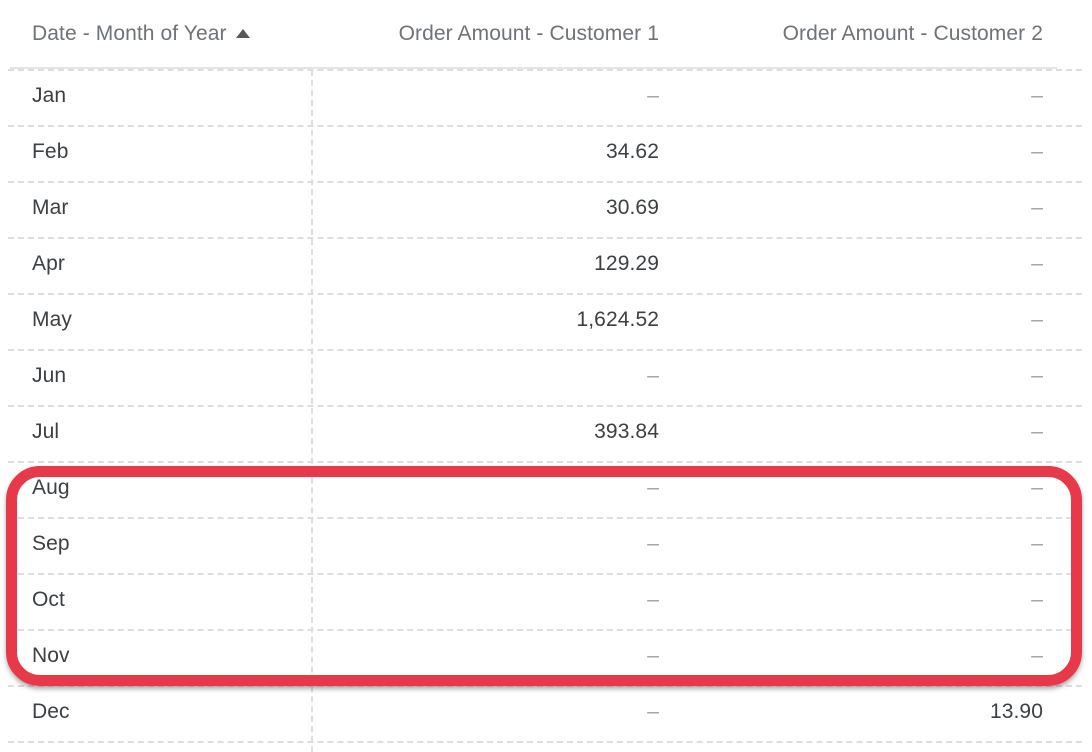 Image resolution: width=1092 pixels, height=752 pixels. I want to click on month-cell: Sep, so click(155, 544).